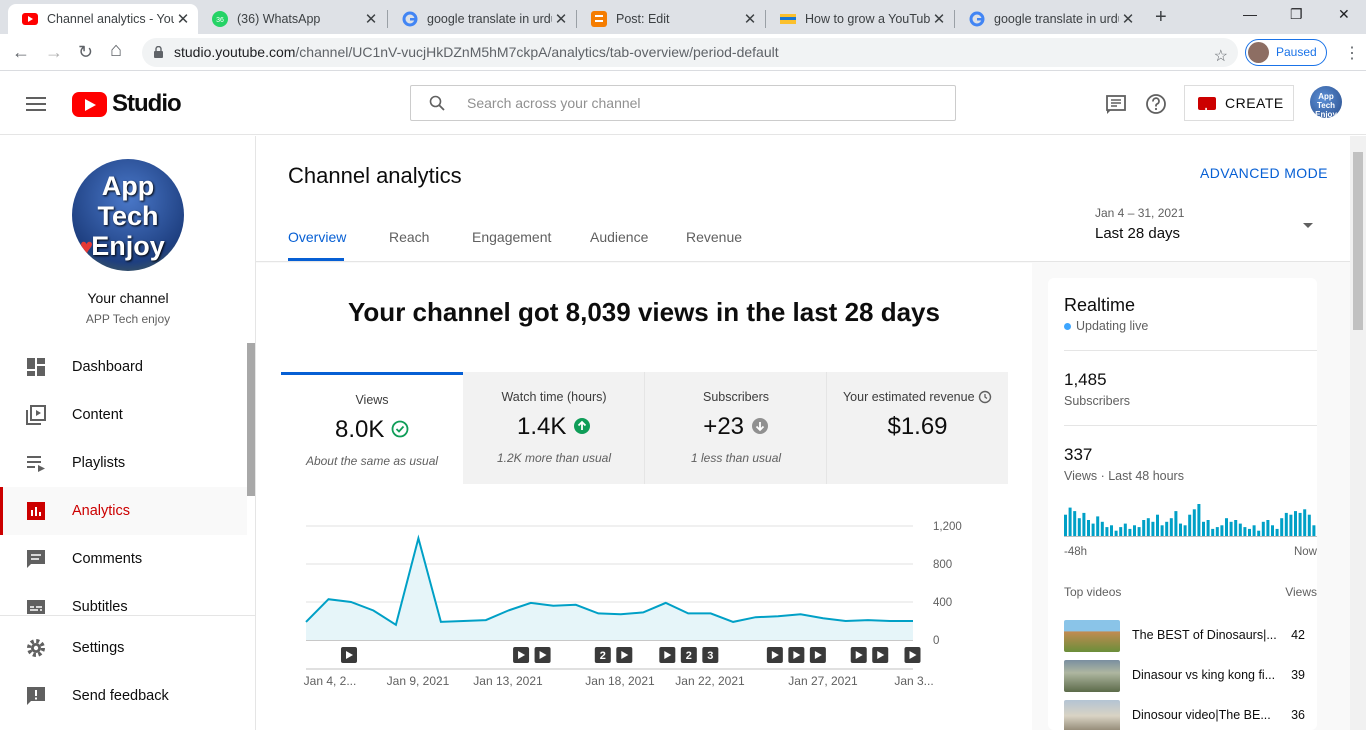 The height and width of the screenshot is (730, 1366). What do you see at coordinates (1156, 104) in the screenshot?
I see `help-icon` at bounding box center [1156, 104].